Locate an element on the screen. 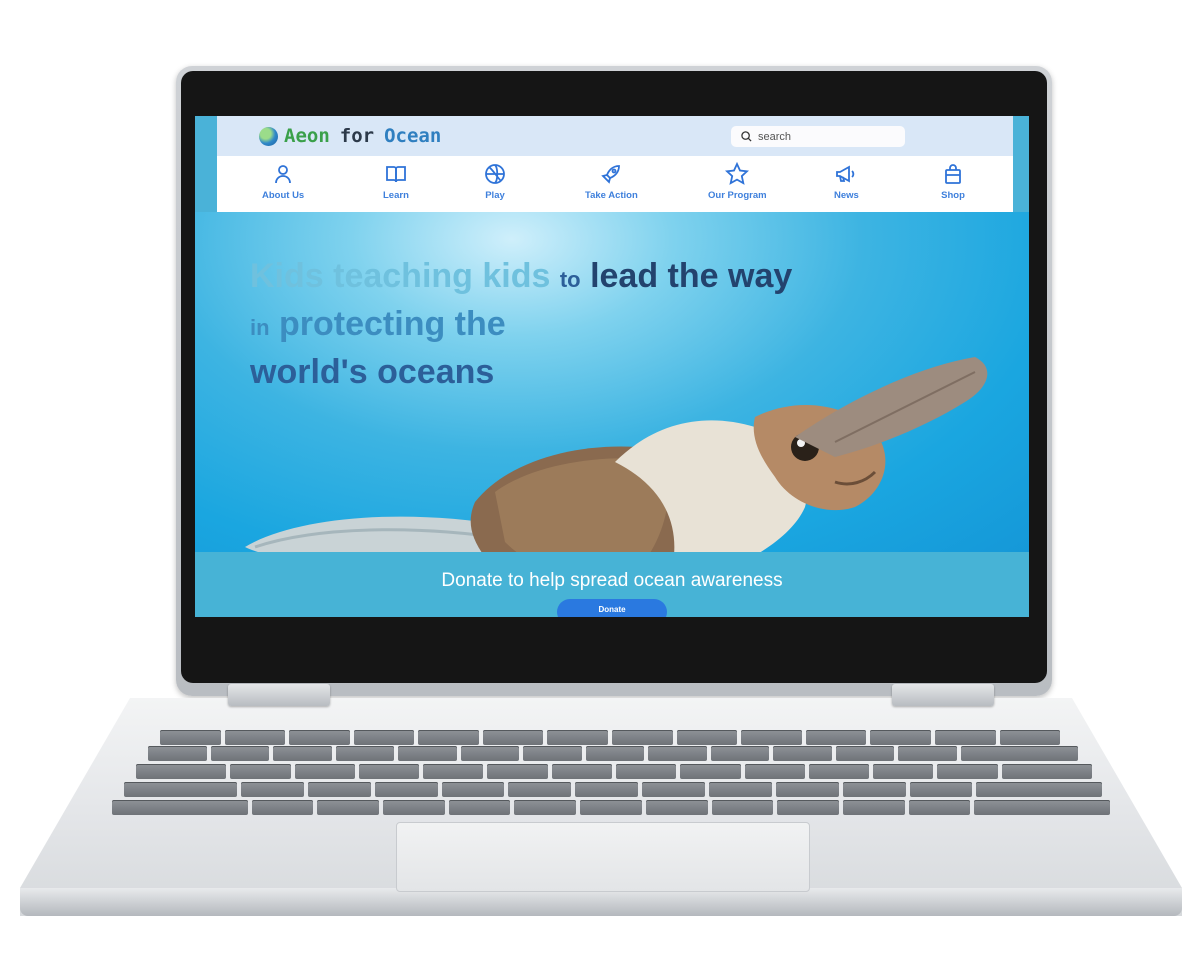 This screenshot has height=980, width=1192. nav-item-our-program: Our Program is located at coordinates (737, 181).